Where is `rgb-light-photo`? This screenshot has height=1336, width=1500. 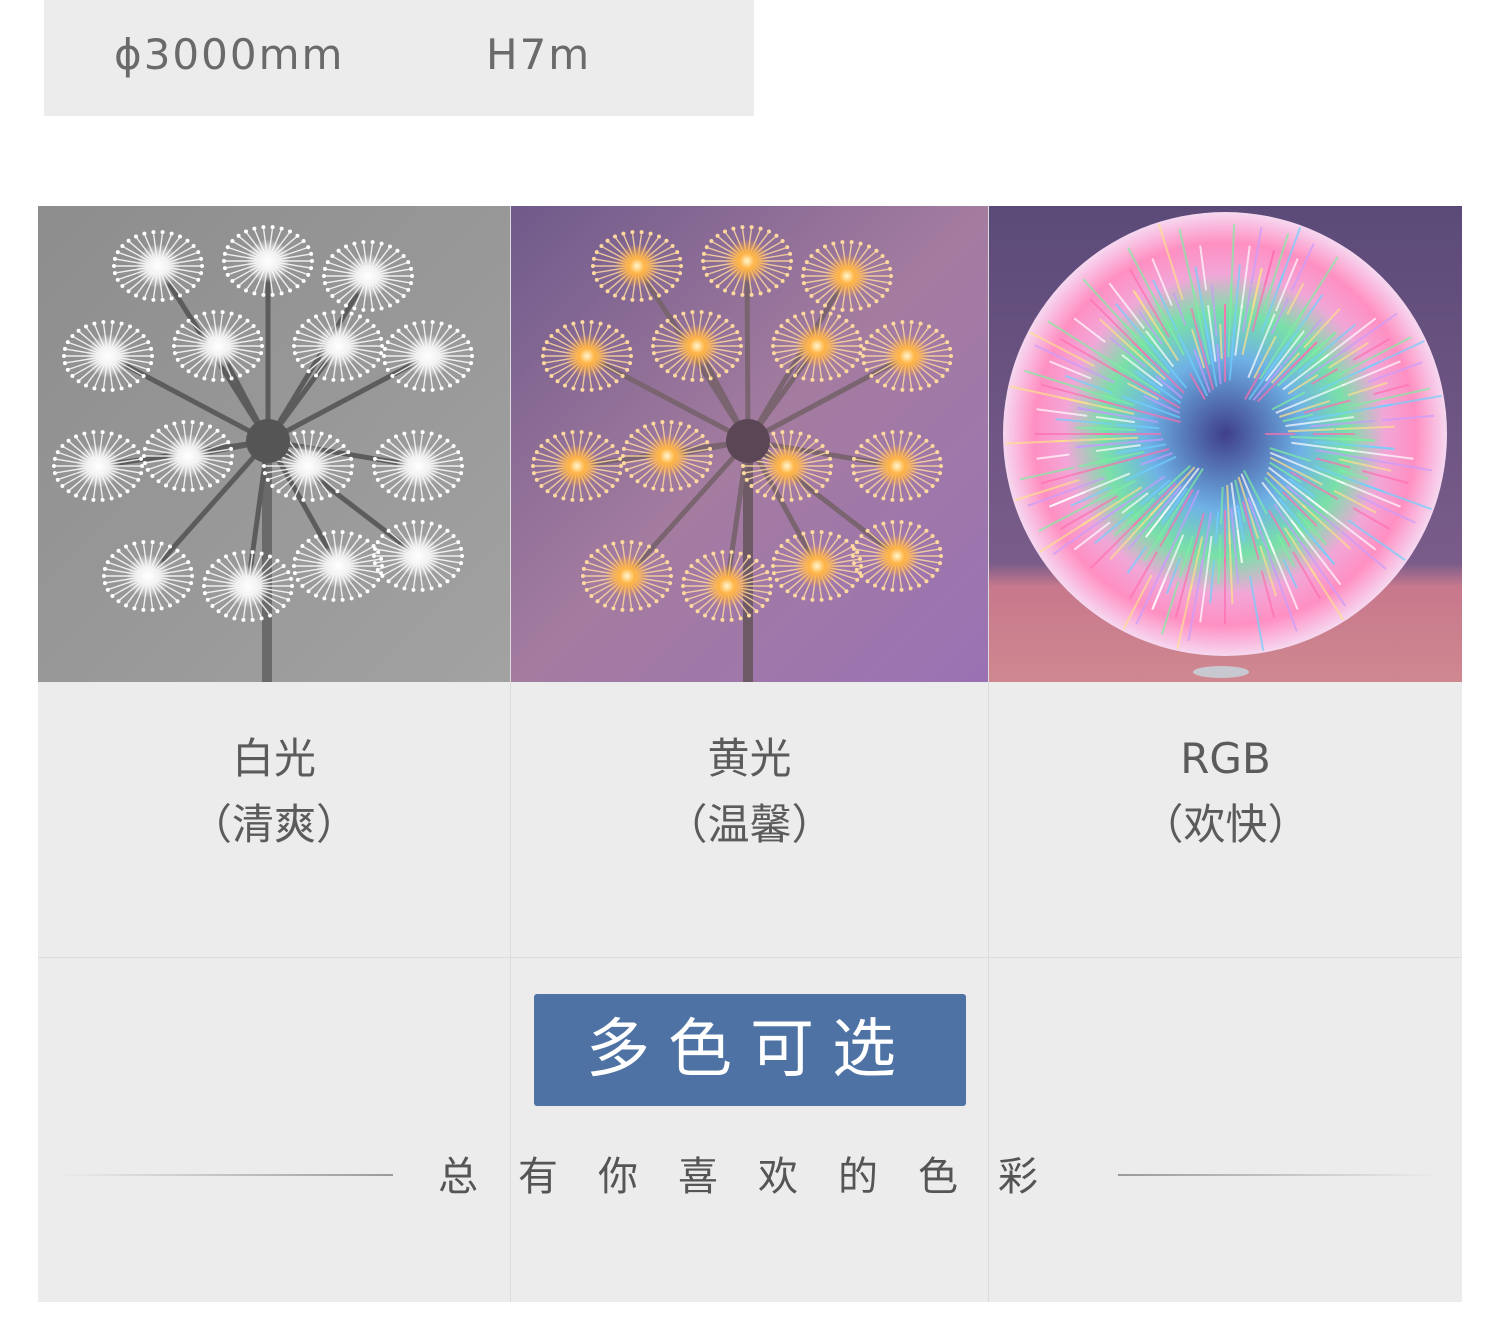 rgb-light-photo is located at coordinates (1225, 444).